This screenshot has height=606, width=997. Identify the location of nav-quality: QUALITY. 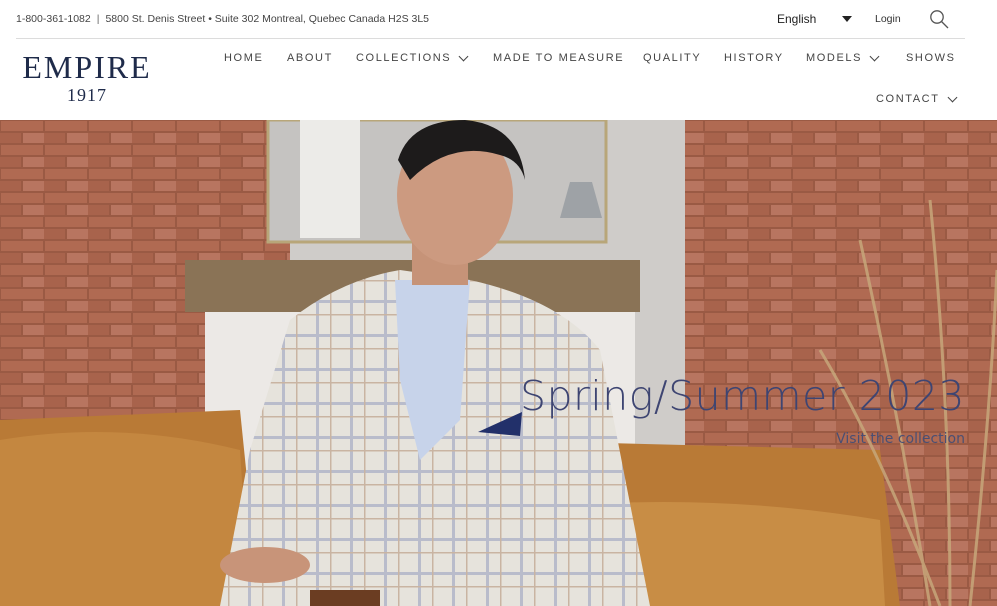
(672, 58).